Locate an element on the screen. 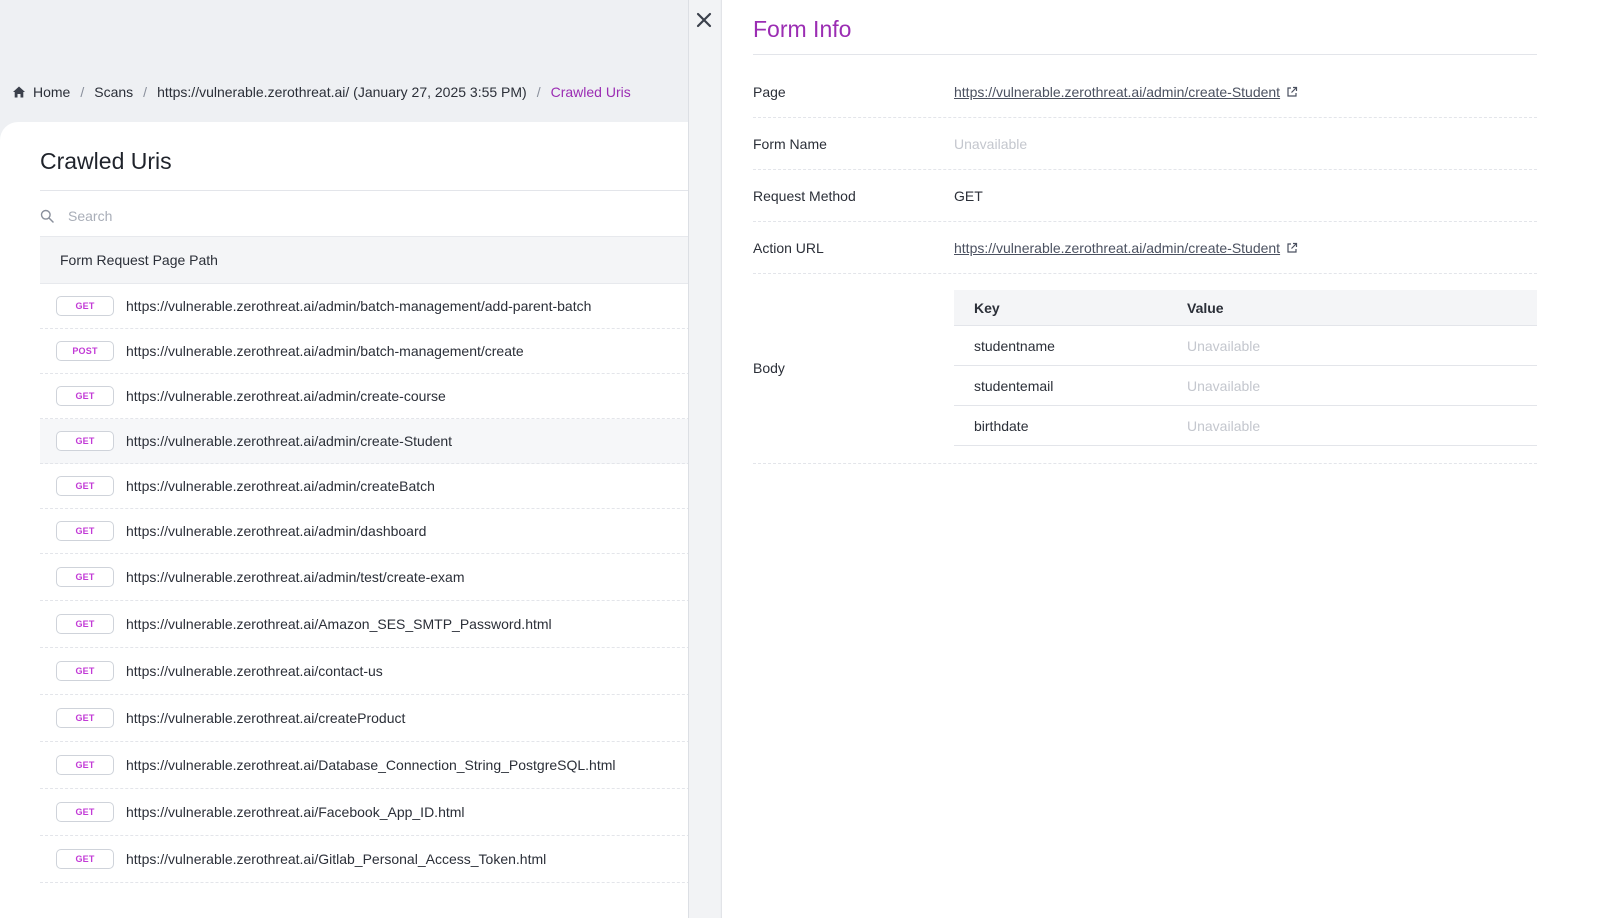 Image resolution: width=1600 pixels, height=918 pixels. body-key: studentname is located at coordinates (1014, 345).